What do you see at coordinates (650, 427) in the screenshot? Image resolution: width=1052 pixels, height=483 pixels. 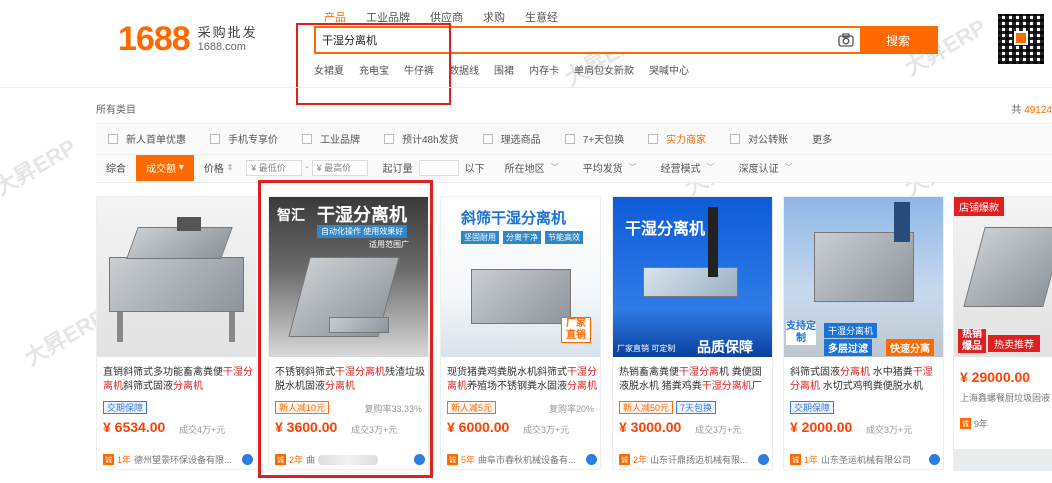 I see `product-price: ¥ 3000.00` at bounding box center [650, 427].